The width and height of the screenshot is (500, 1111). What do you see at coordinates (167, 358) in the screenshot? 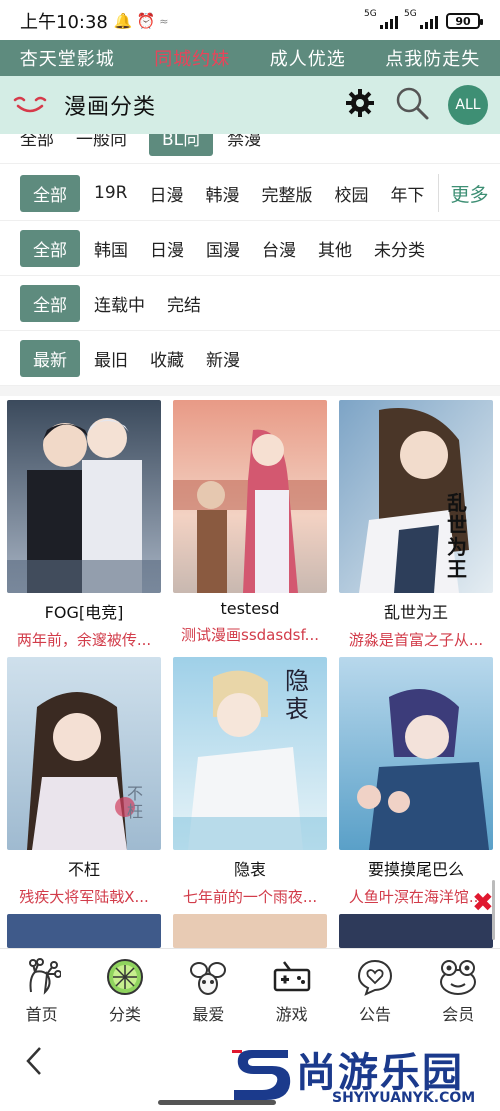
I see `filter-chip: 收藏` at bounding box center [167, 358].